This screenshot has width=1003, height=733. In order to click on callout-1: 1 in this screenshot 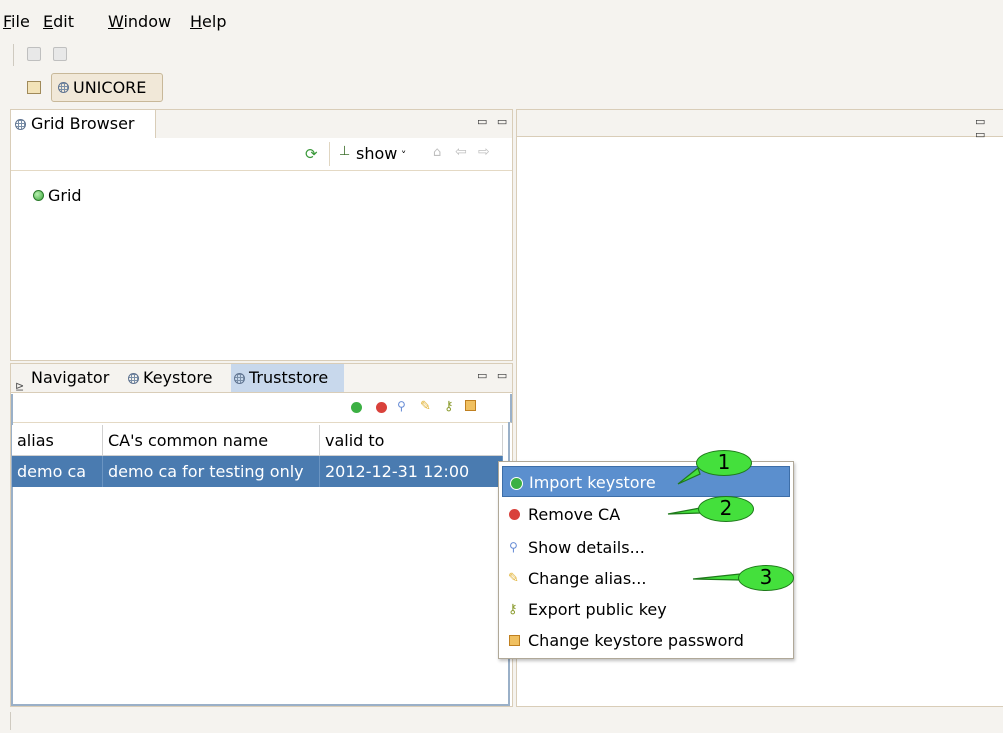, I will do `click(724, 463)`.